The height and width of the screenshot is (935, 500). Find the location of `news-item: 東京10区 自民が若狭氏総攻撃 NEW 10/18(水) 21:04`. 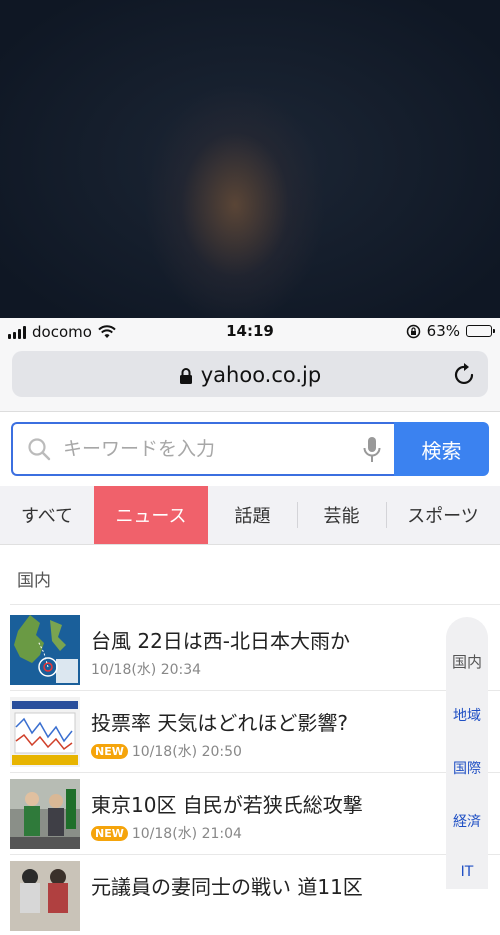

news-item: 東京10区 自民が若狭氏総攻撃 NEW 10/18(水) 21:04 is located at coordinates (230, 813).